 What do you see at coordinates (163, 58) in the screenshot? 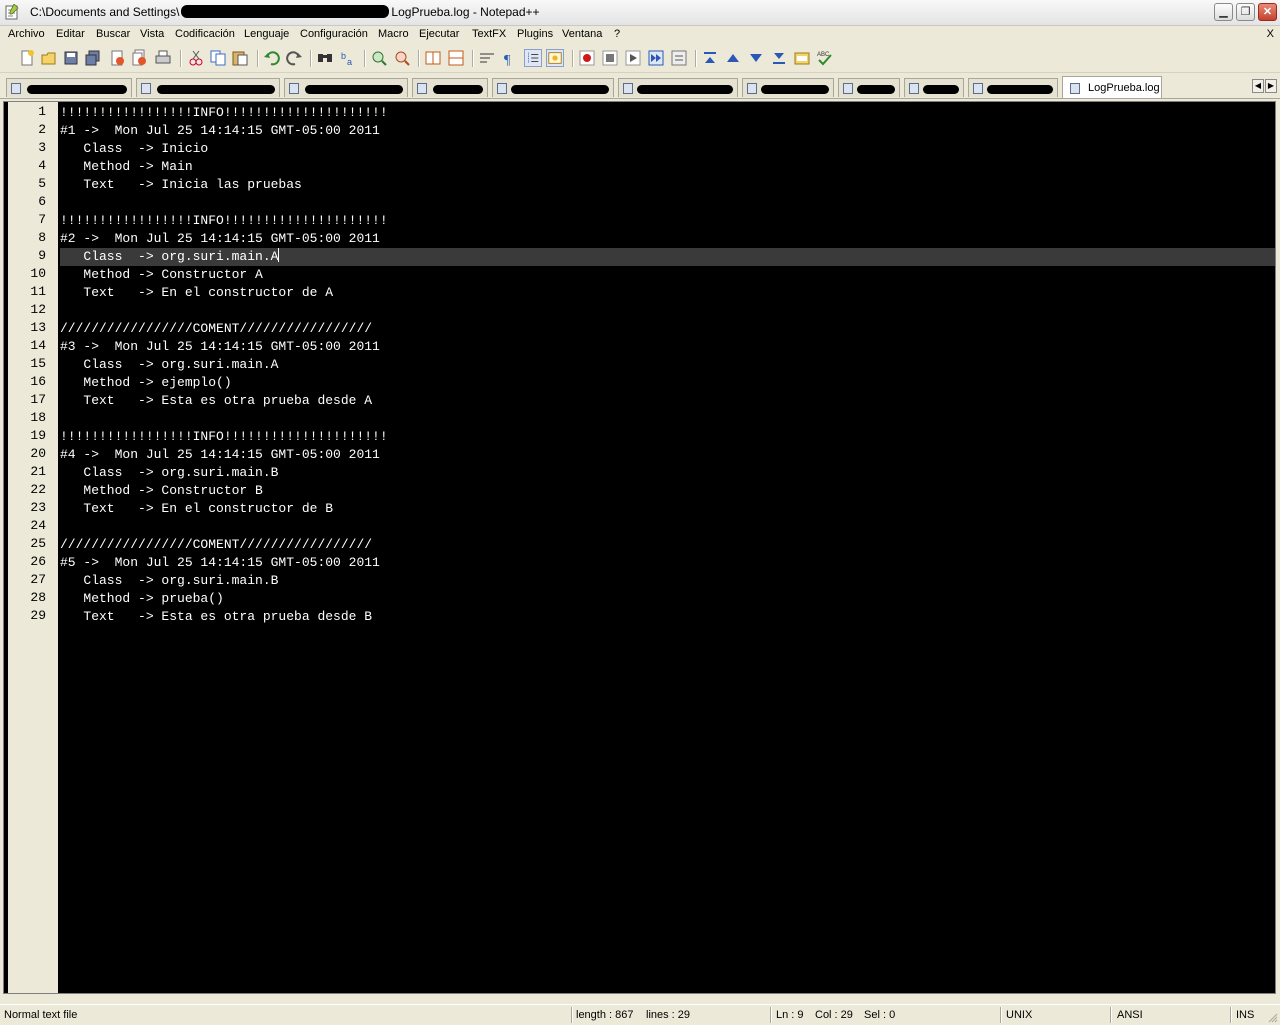
I see `print-icon` at bounding box center [163, 58].